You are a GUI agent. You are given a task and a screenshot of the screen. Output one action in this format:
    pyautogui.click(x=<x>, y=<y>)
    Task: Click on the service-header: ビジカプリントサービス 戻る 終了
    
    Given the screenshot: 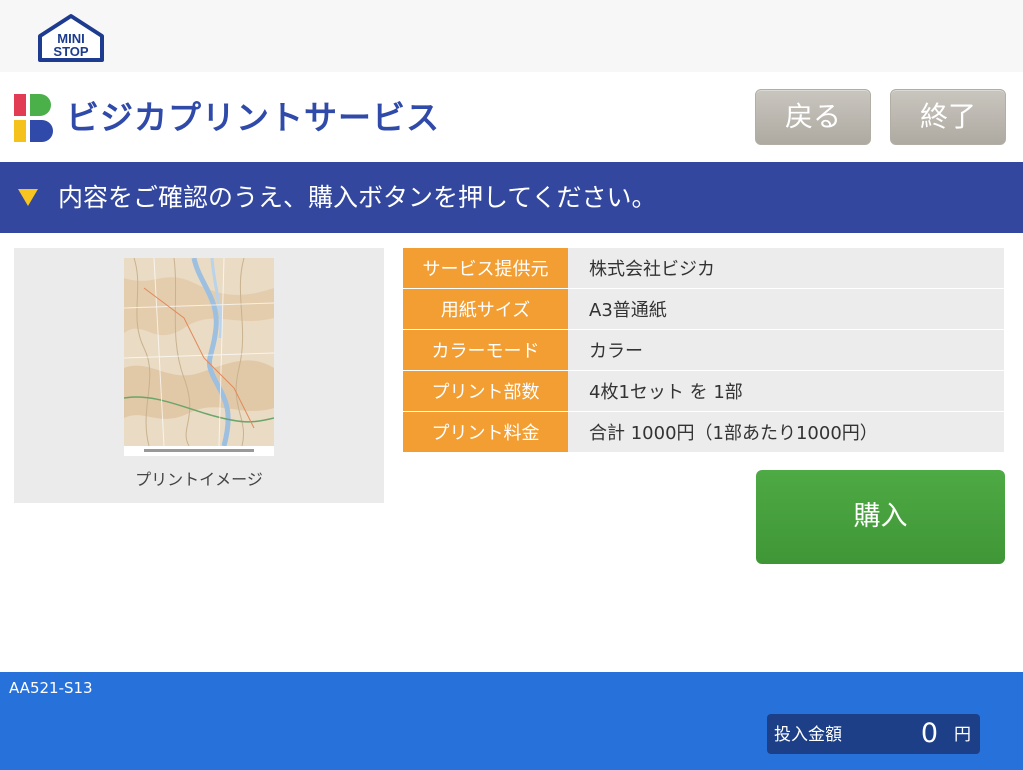 What is the action you would take?
    pyautogui.click(x=511, y=117)
    